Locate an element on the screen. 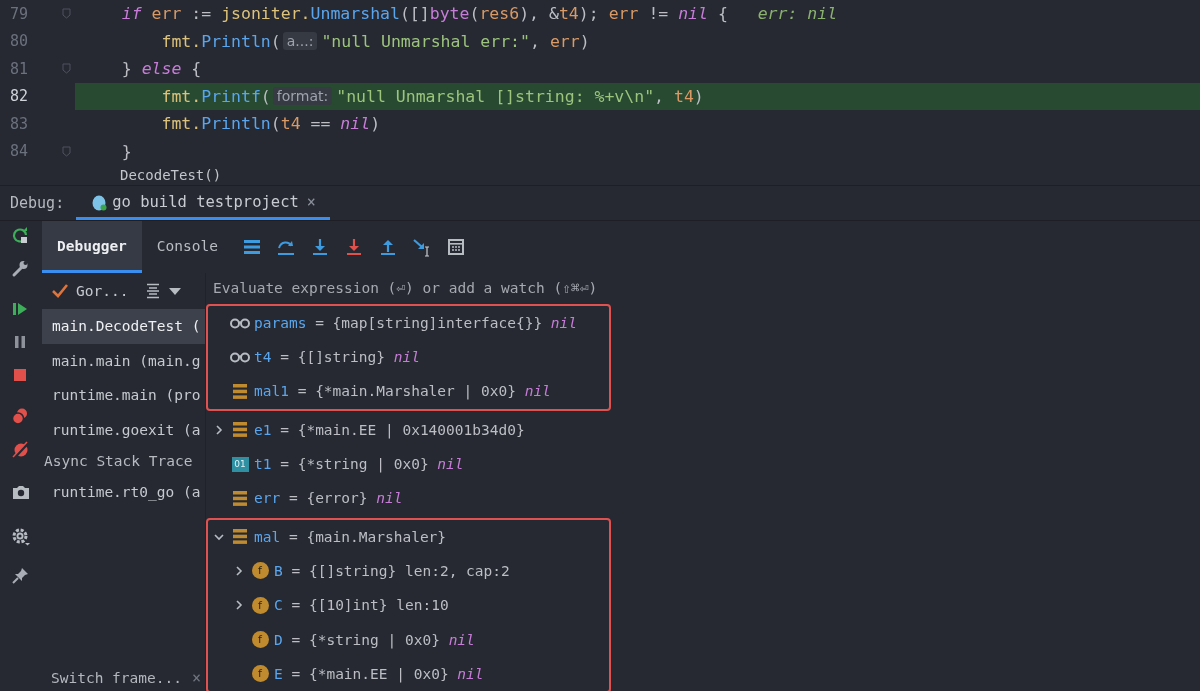 This screenshot has height=691, width=1200. variable-type: {*main.Marshaler | 0x0} is located at coordinates (415, 391).